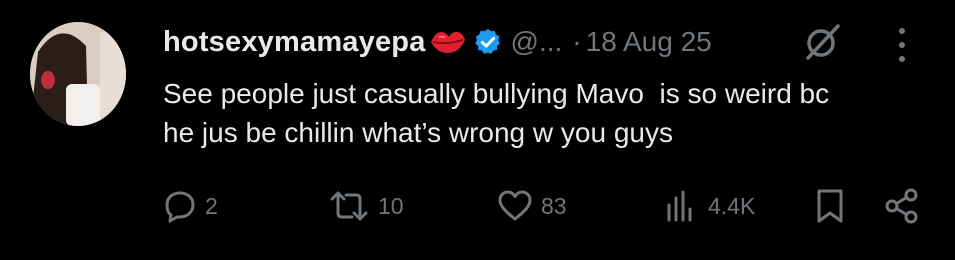 The height and width of the screenshot is (260, 955). I want to click on lips-kiss-icon, so click(447, 42).